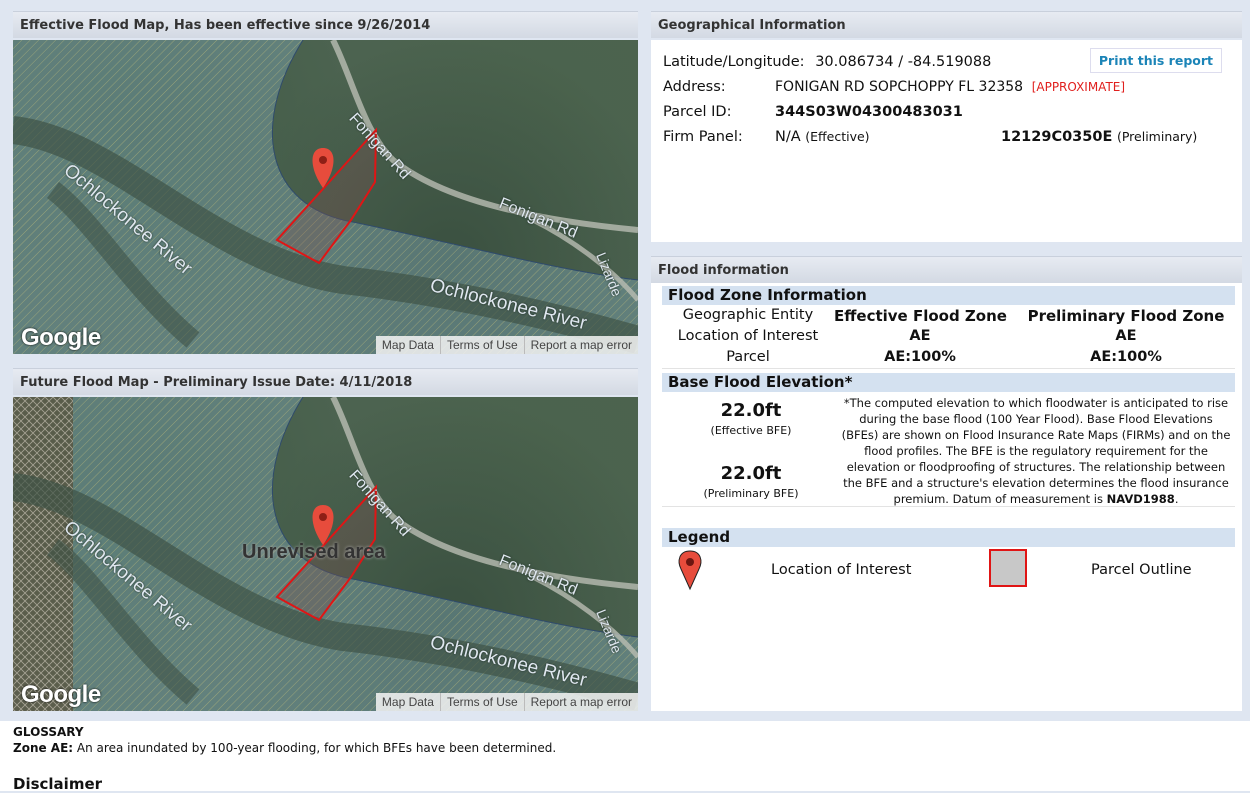 Image resolution: width=1250 pixels, height=793 pixels. I want to click on legend-parcel-swatch, so click(1008, 568).